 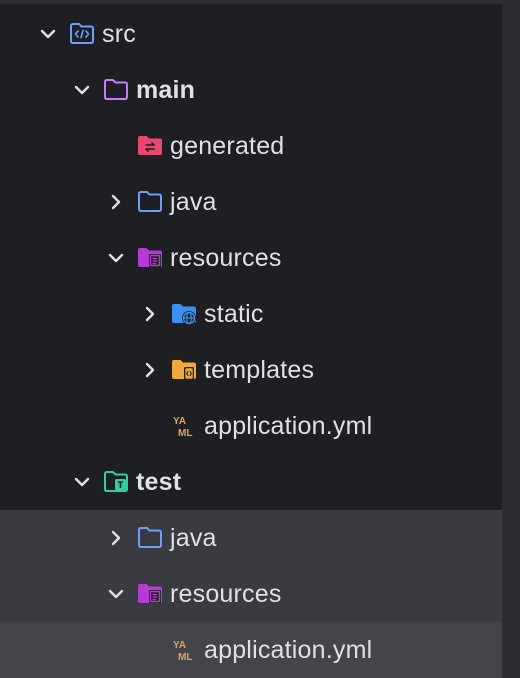 What do you see at coordinates (116, 90) in the screenshot?
I see `module-folder-icon` at bounding box center [116, 90].